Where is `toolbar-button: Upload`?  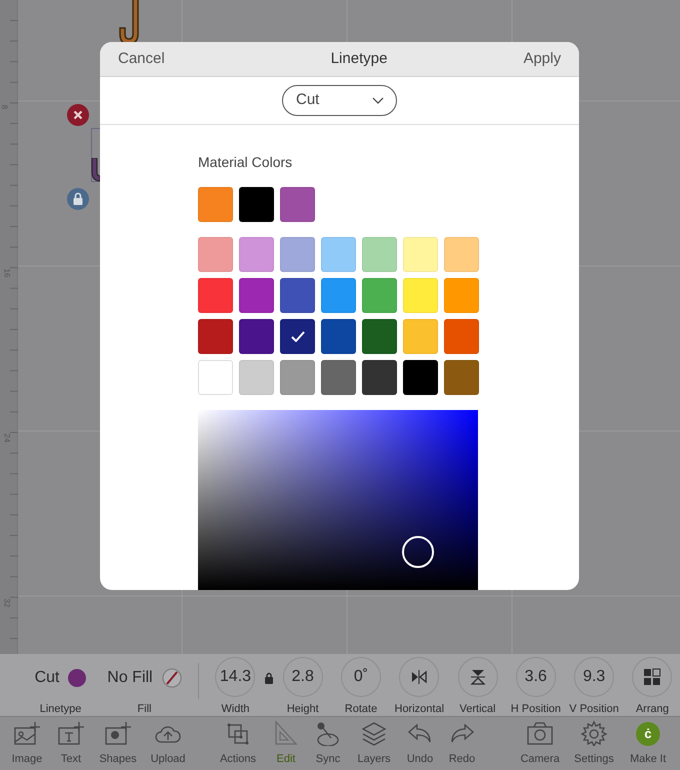
toolbar-button: Upload is located at coordinates (168, 744).